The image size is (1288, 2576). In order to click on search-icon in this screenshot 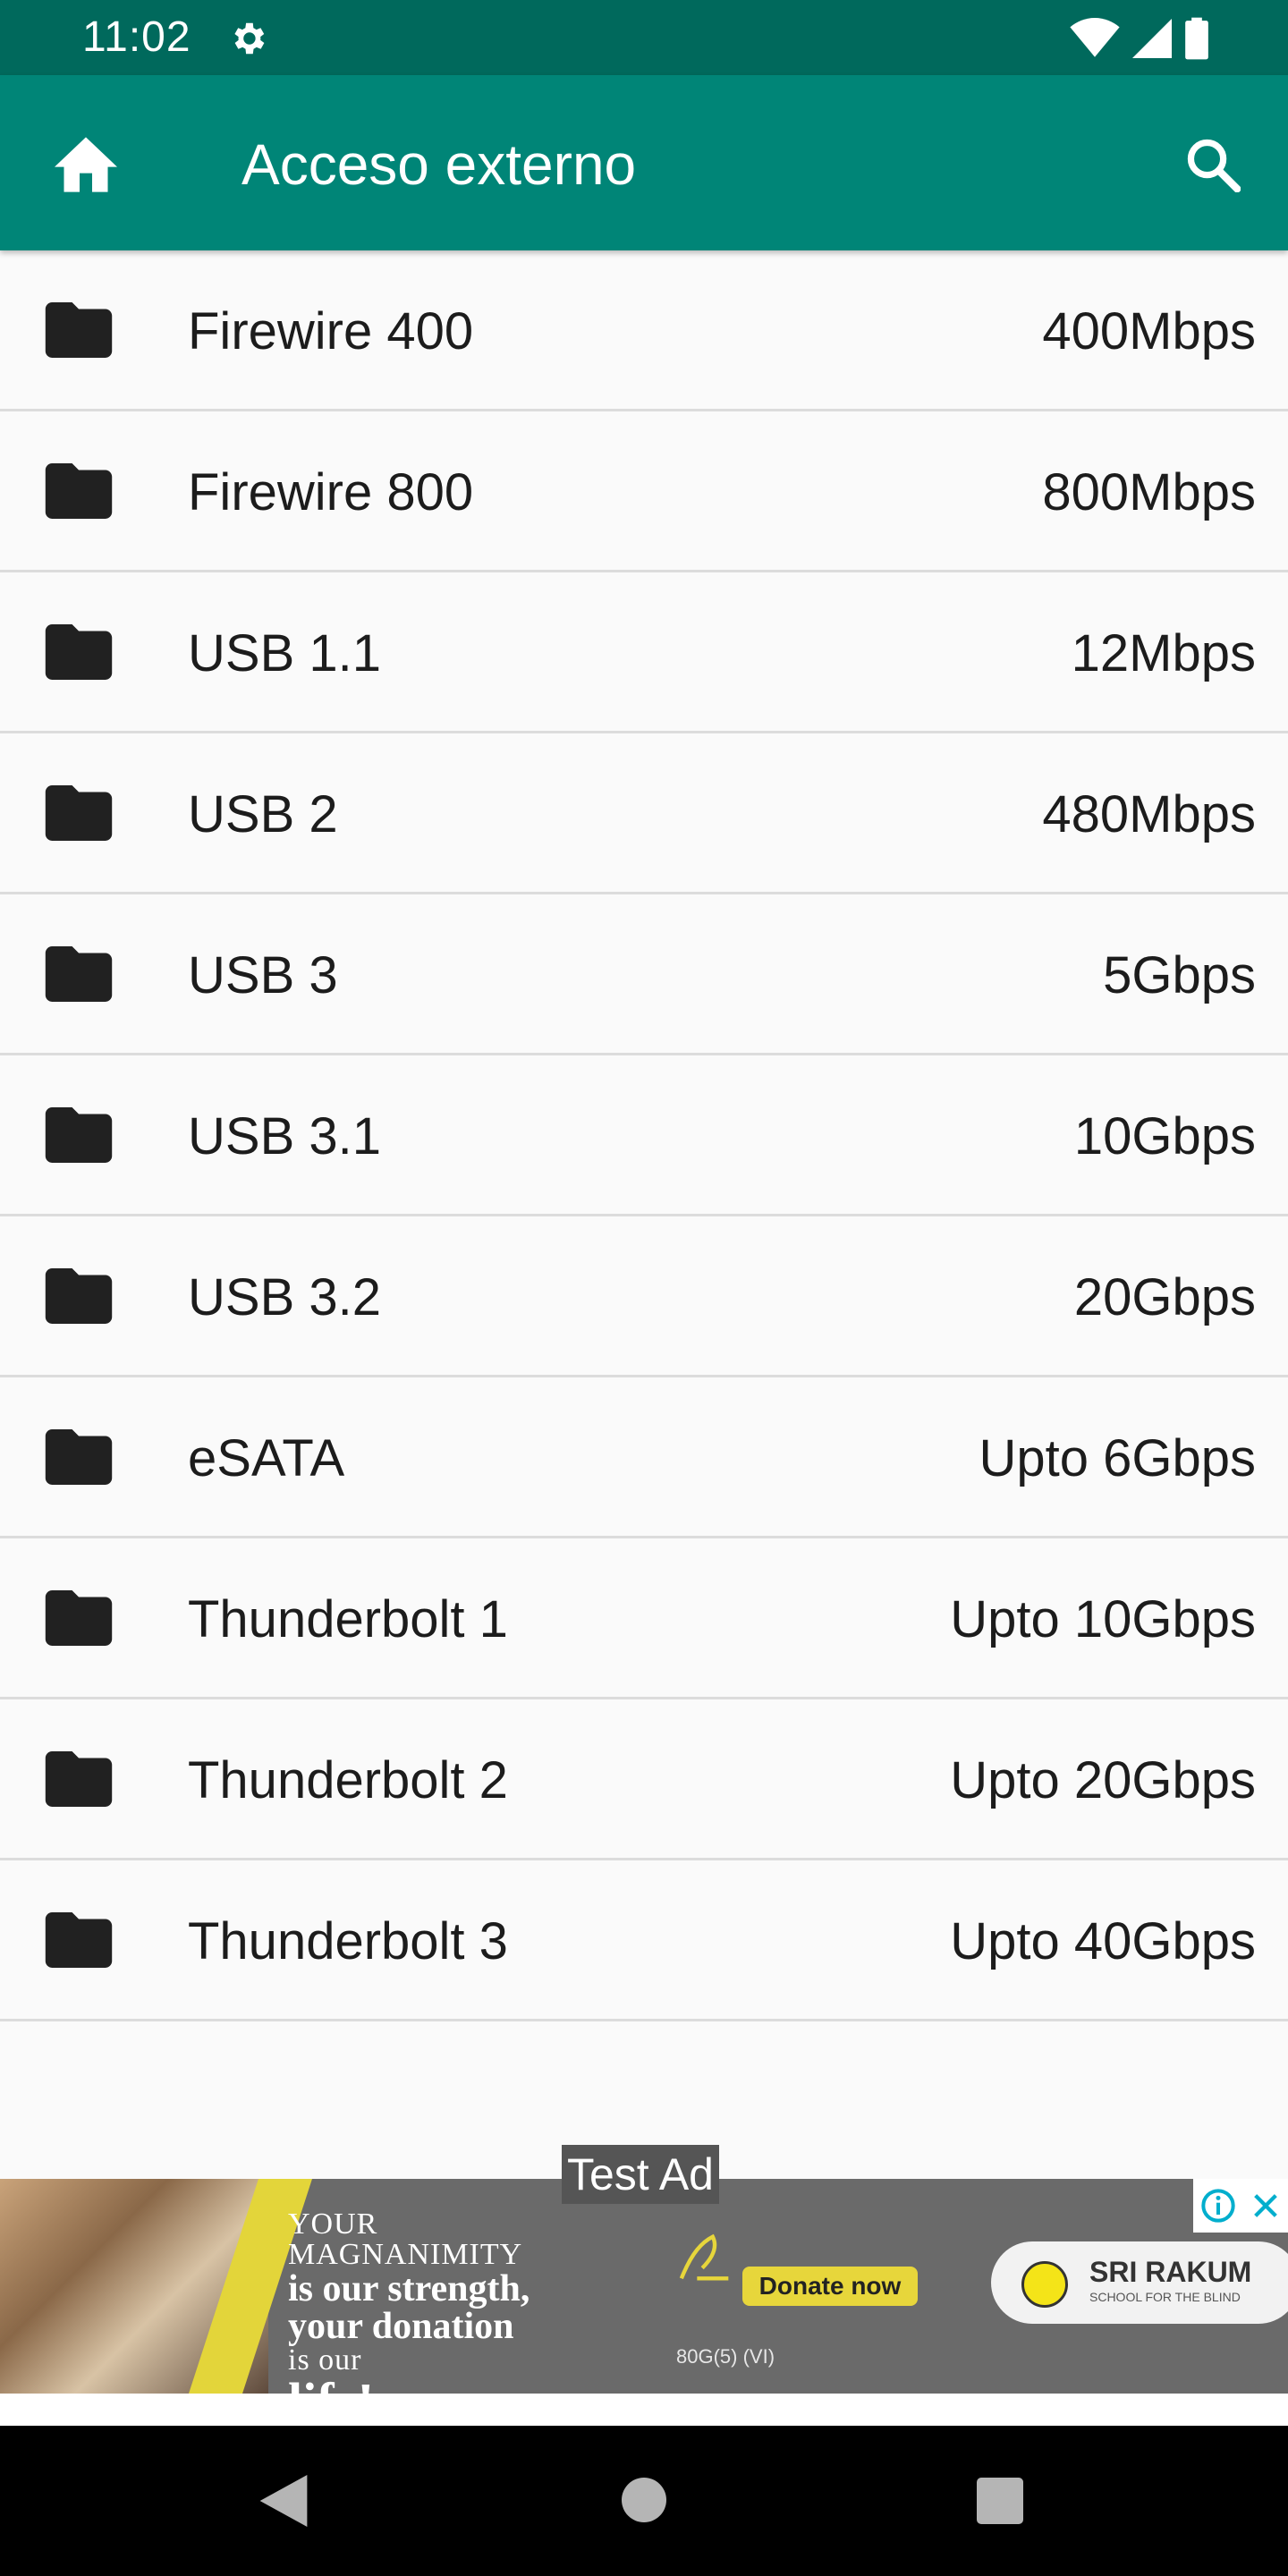, I will do `click(1214, 165)`.